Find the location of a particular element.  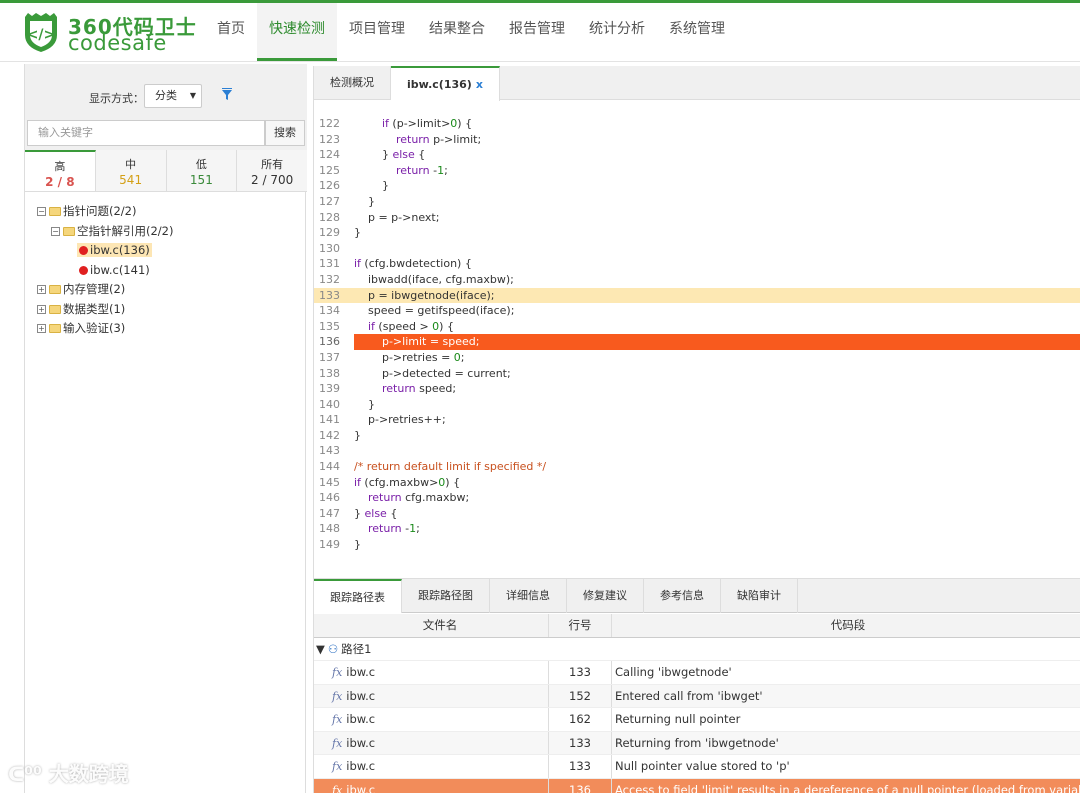

severity-tab-high: 高 2 / 8 is located at coordinates (60, 170).